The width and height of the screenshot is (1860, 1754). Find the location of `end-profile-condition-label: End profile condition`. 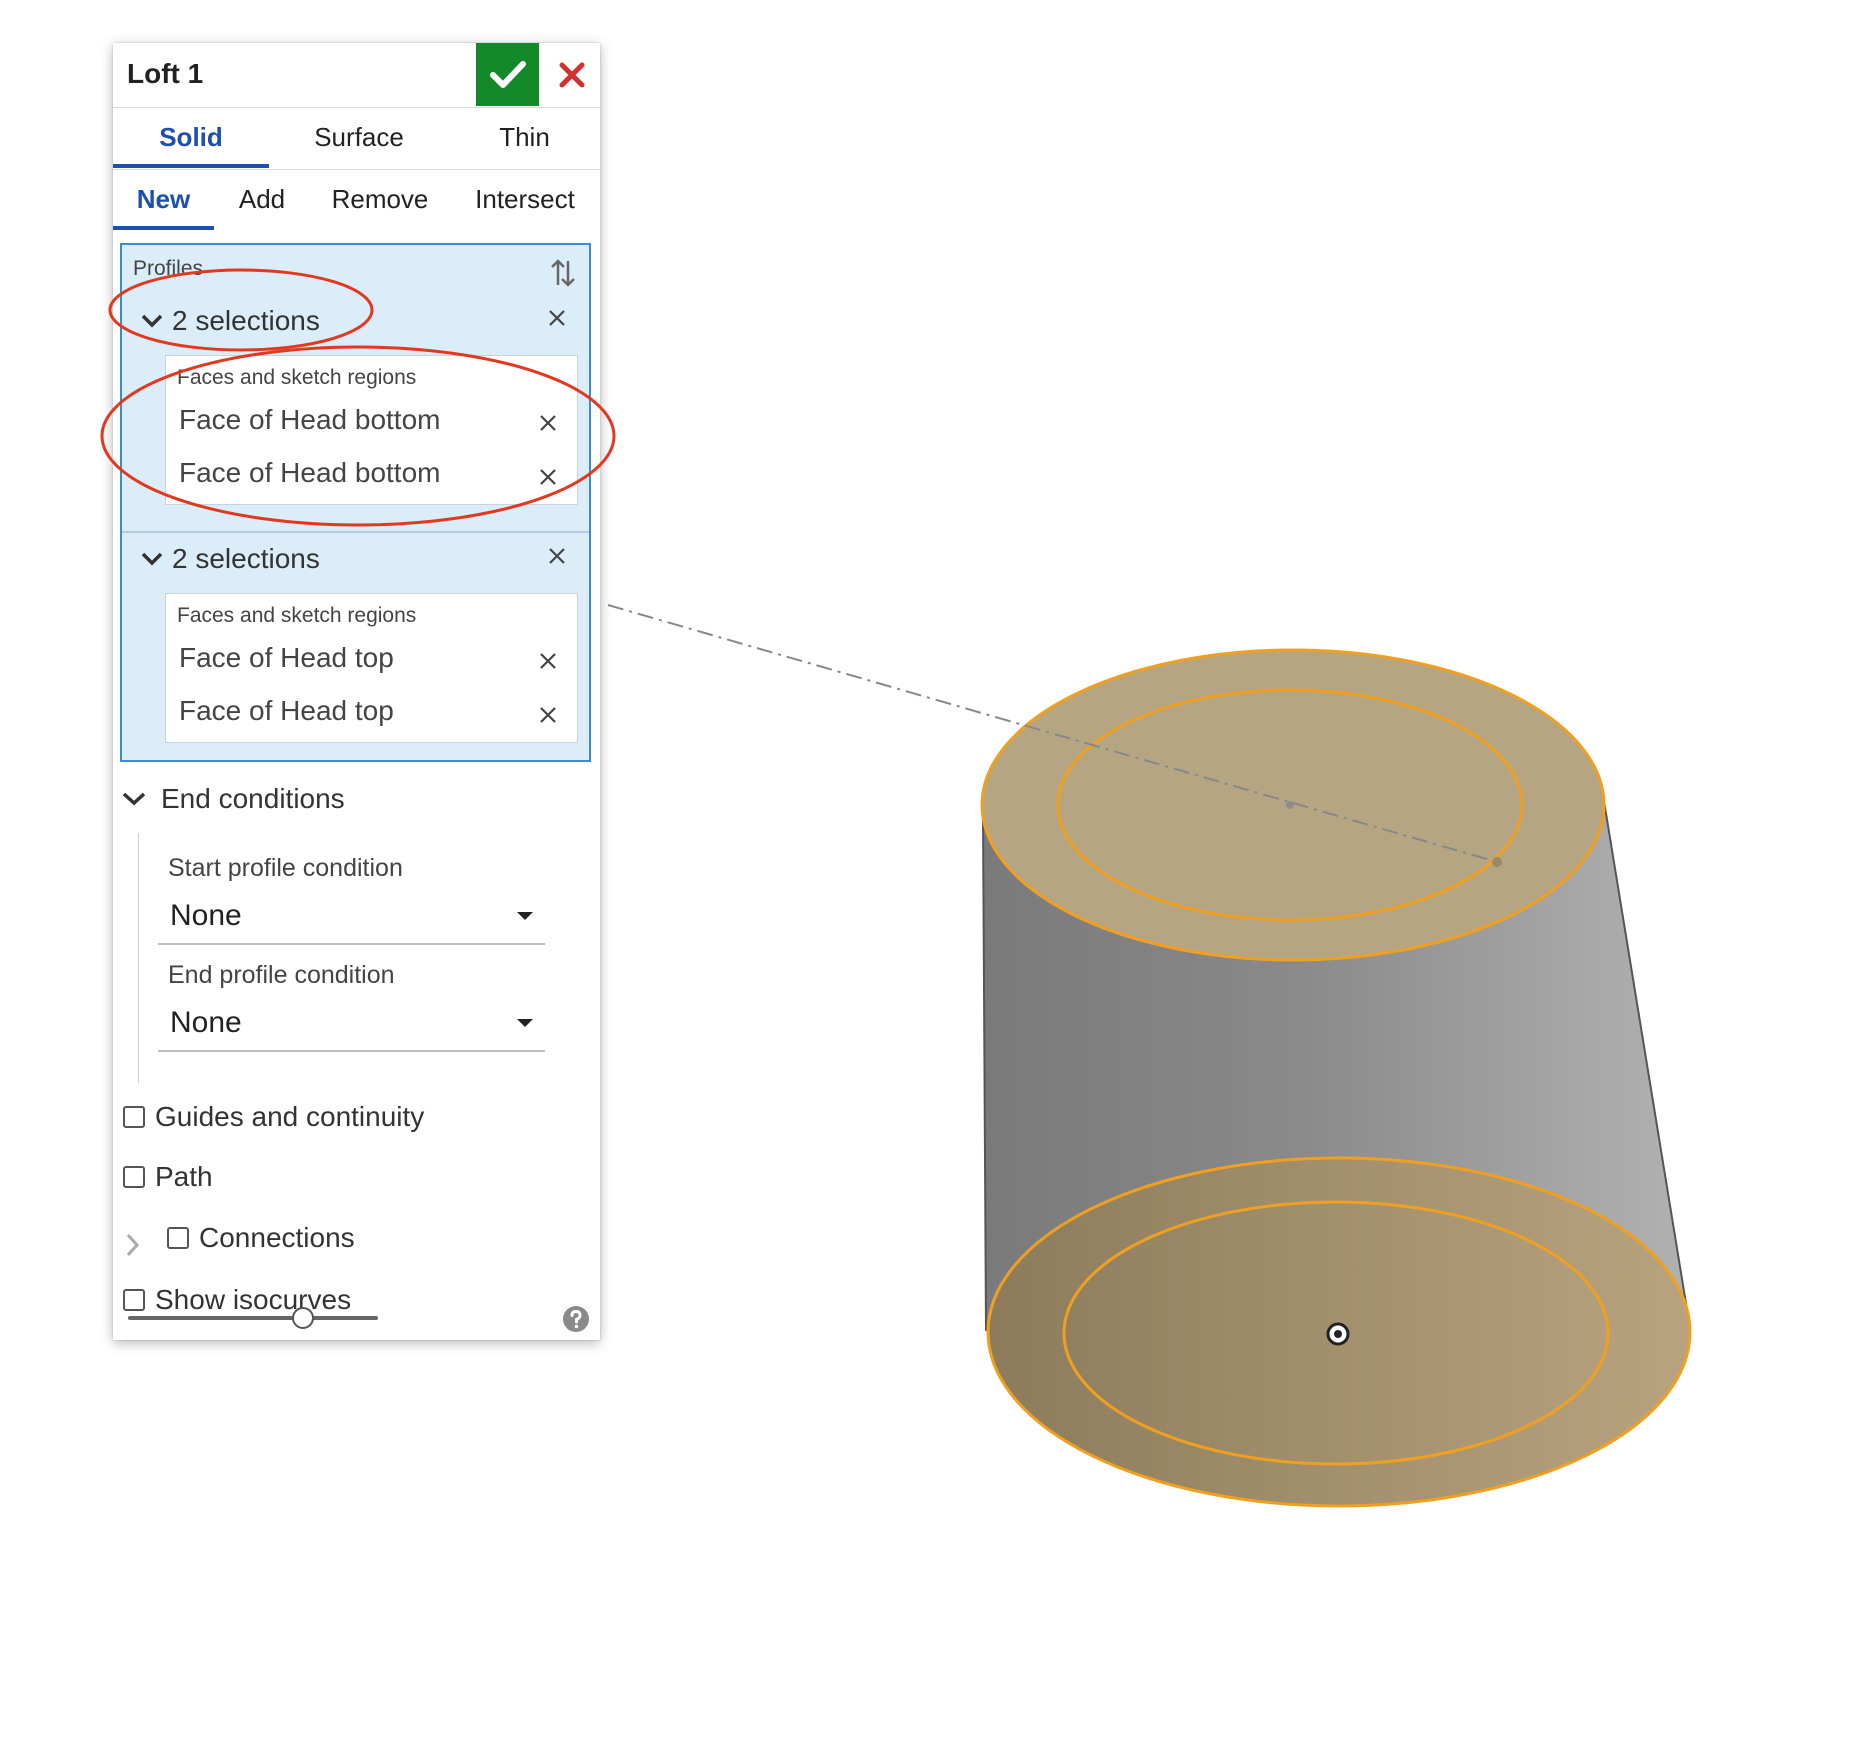

end-profile-condition-label: End profile condition is located at coordinates (281, 975).